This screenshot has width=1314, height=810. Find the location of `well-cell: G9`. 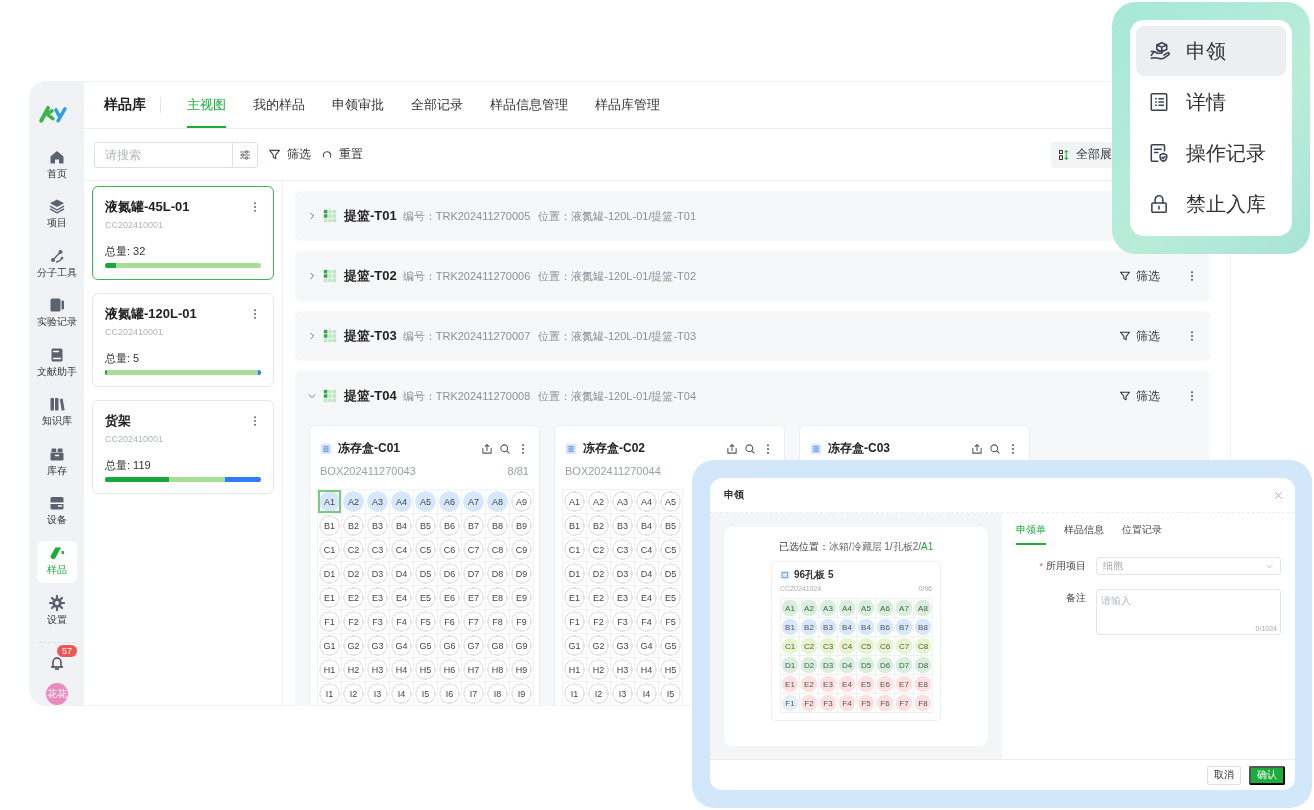

well-cell: G9 is located at coordinates (522, 646).